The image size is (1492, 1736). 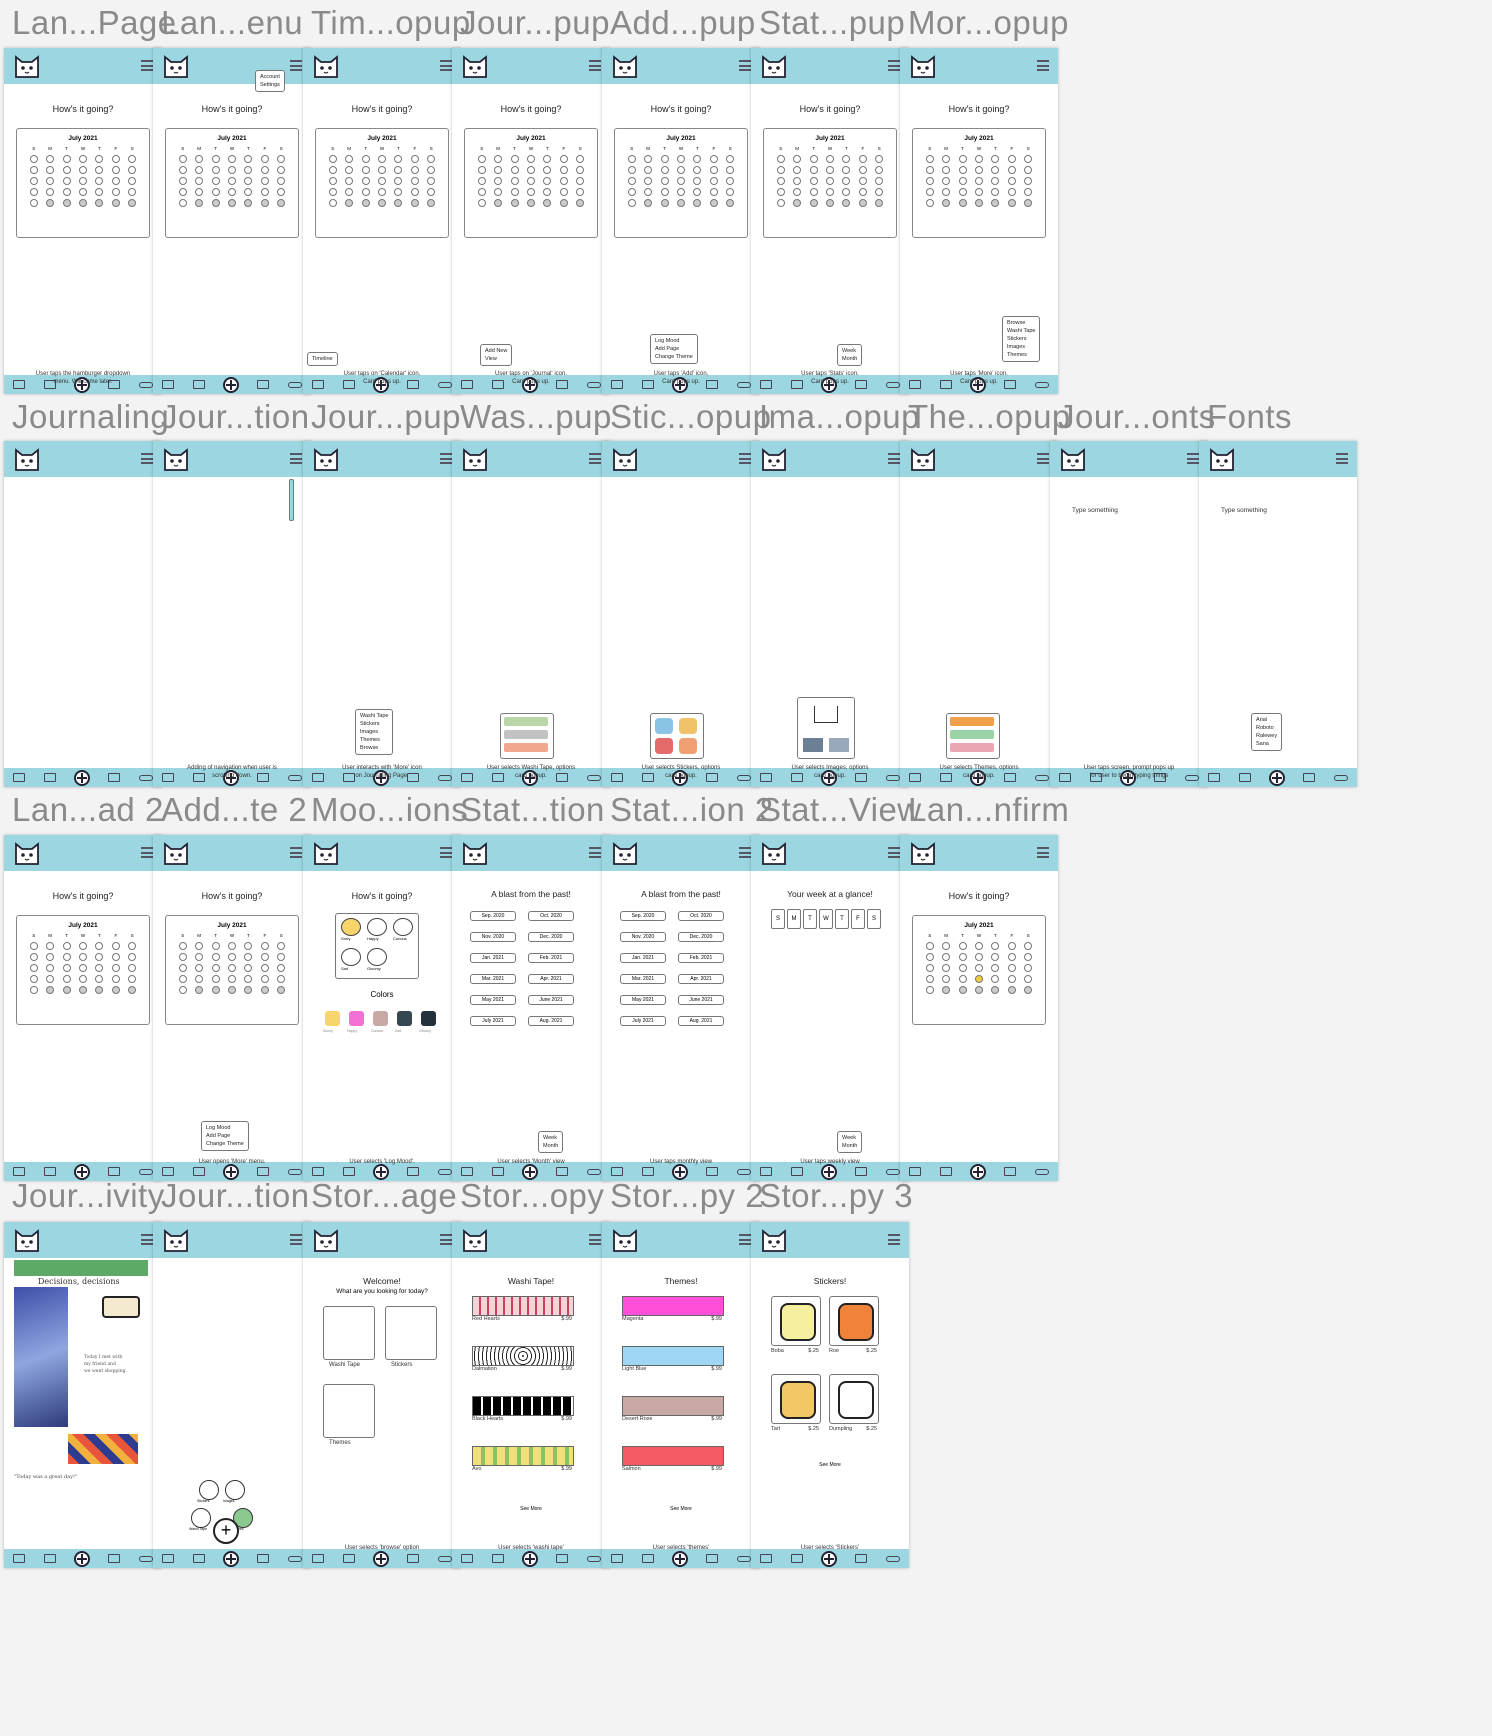 I want to click on washi-tape-swatch, so click(x=526, y=747).